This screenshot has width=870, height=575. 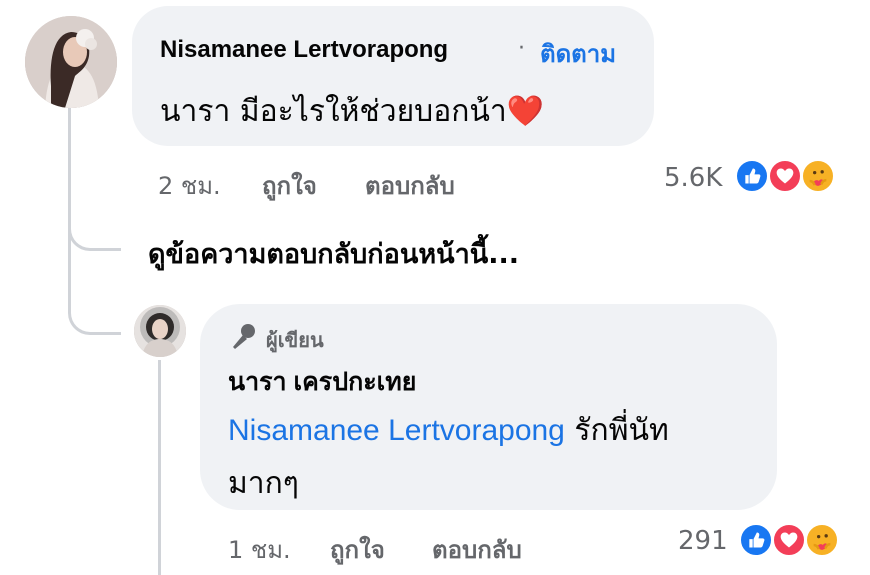 What do you see at coordinates (578, 53) in the screenshot?
I see `follow-link: ติดตาม` at bounding box center [578, 53].